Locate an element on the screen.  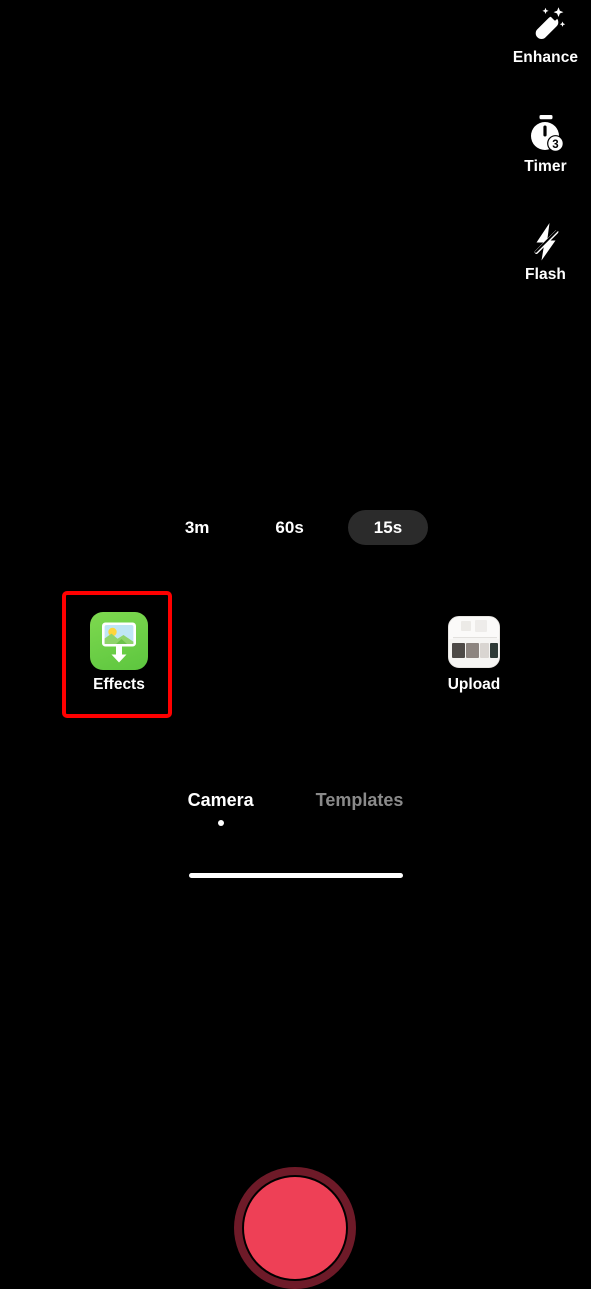
effects-photo-download-icon is located at coordinates (119, 641).